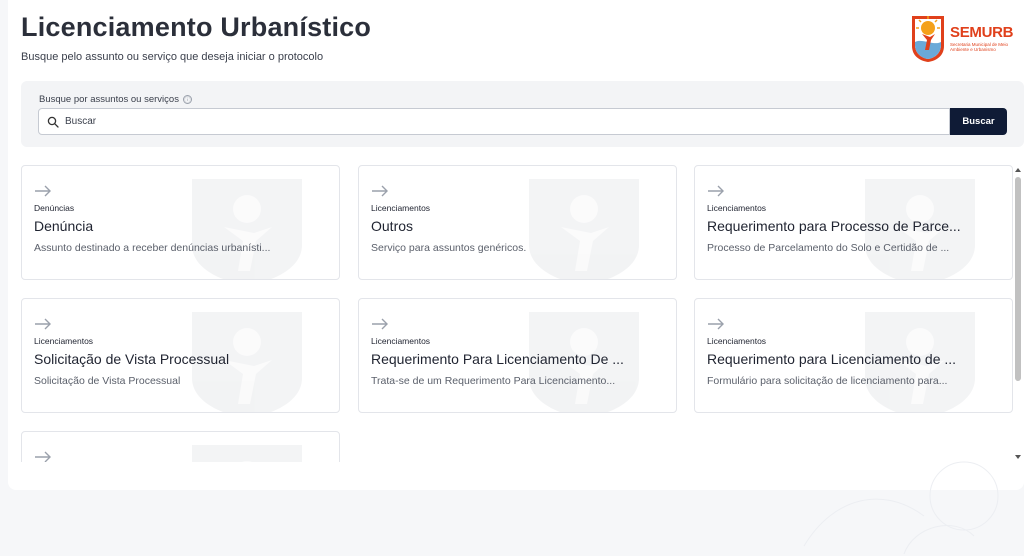 This screenshot has width=1024, height=556. What do you see at coordinates (109, 99) in the screenshot?
I see `search-label-text: Busque por assuntos ou serviços` at bounding box center [109, 99].